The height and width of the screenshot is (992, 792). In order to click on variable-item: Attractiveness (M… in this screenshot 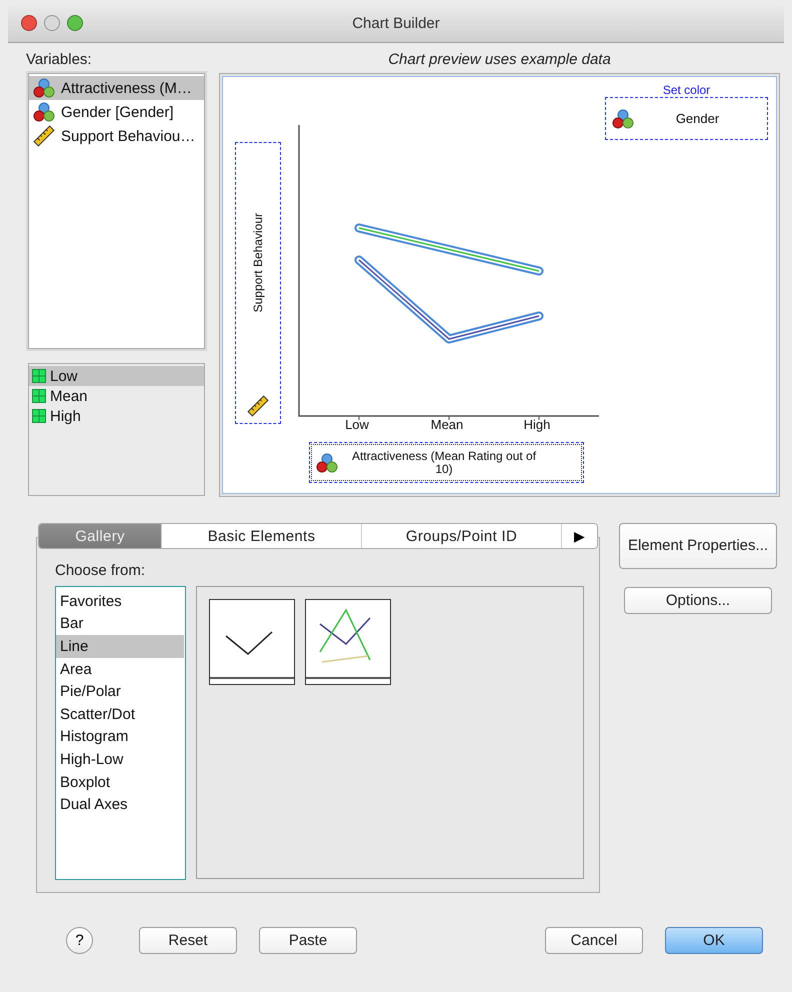, I will do `click(116, 88)`.